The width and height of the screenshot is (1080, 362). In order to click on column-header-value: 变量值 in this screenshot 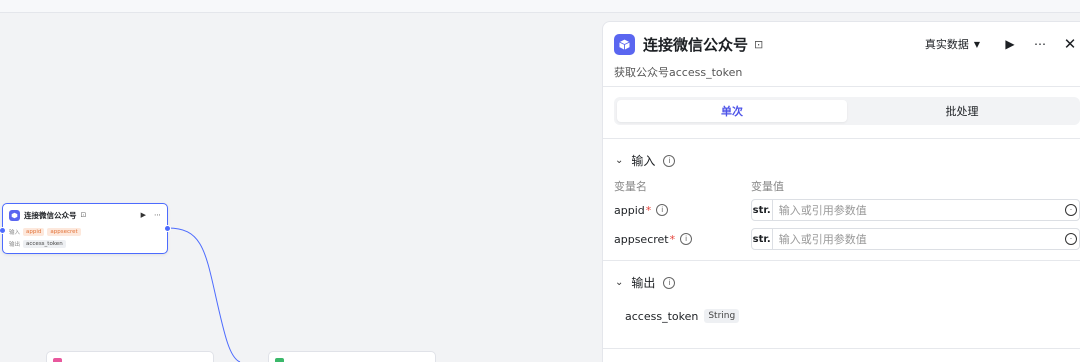, I will do `click(767, 186)`.